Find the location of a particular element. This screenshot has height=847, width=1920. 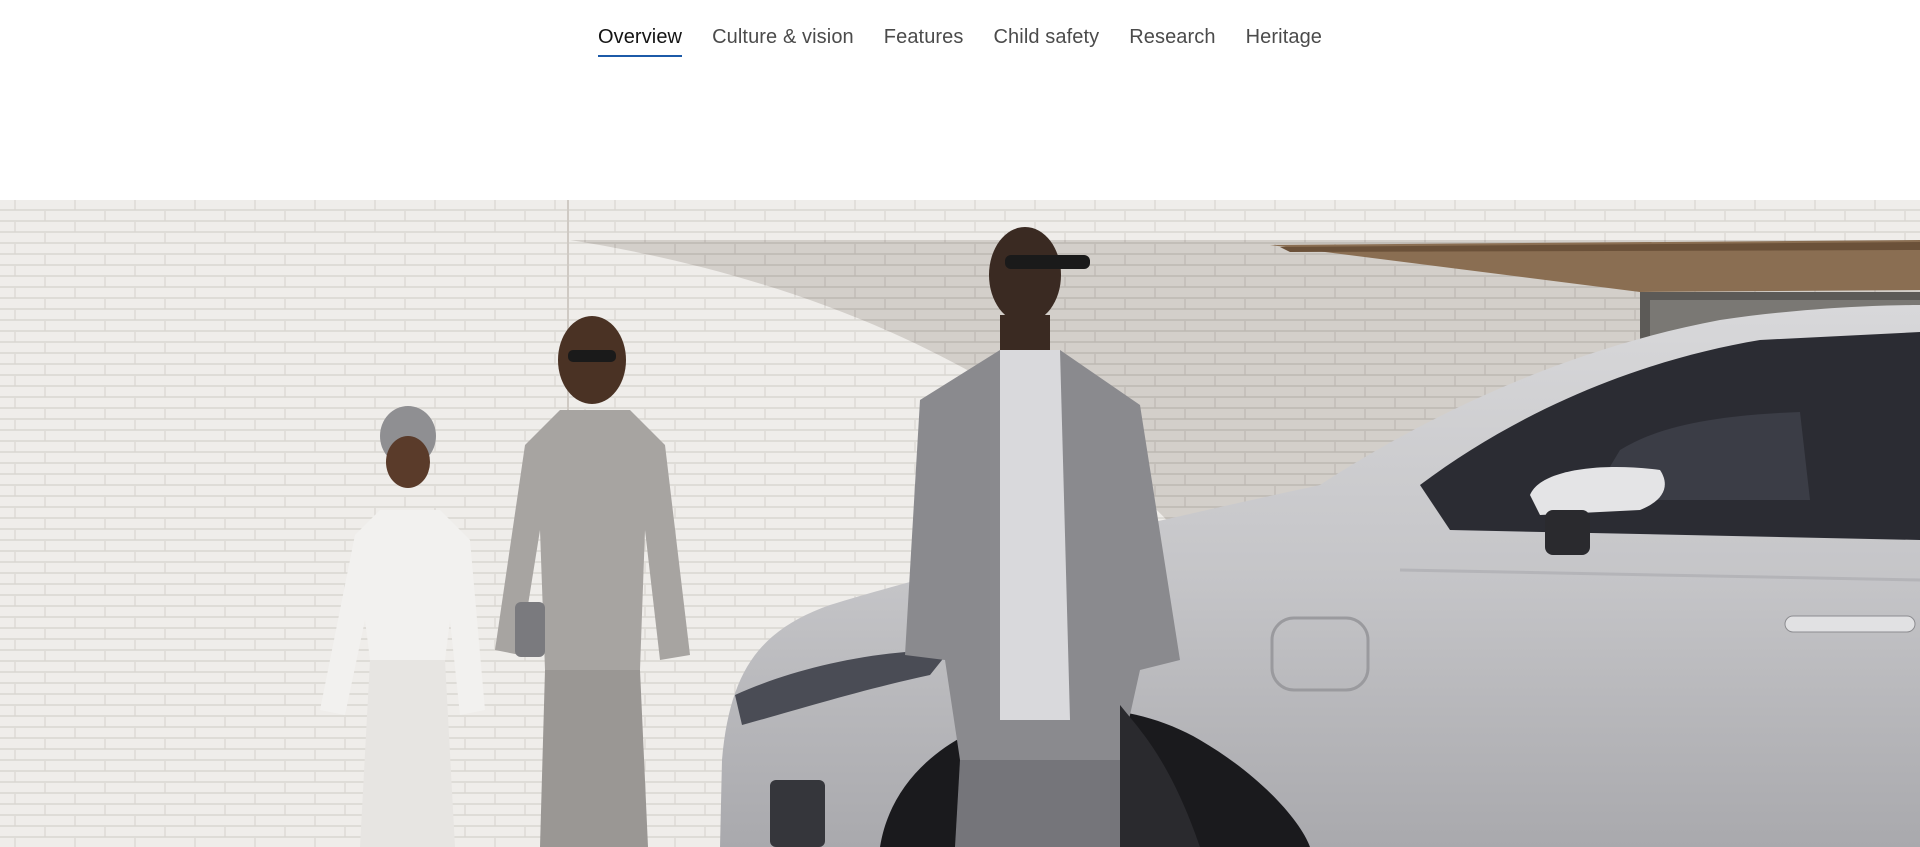

tab-features: Features is located at coordinates (924, 41).